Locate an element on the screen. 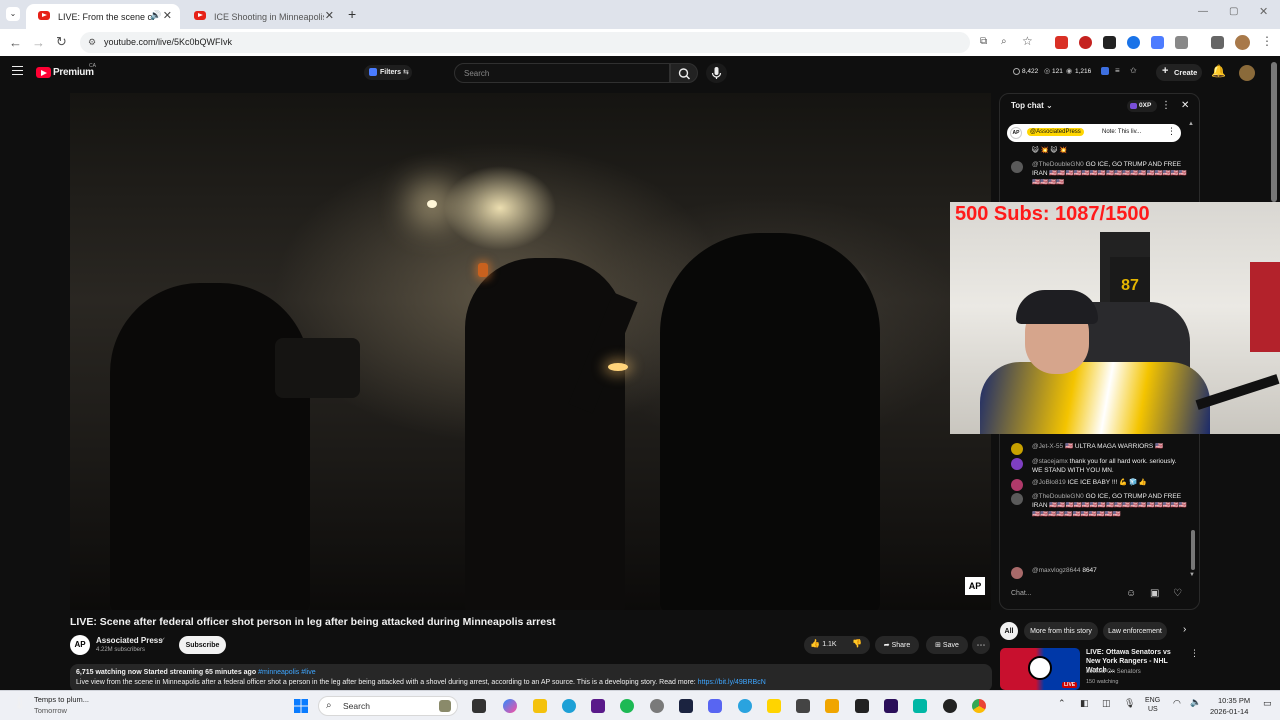 This screenshot has width=1280, height=720. profile-avatar is located at coordinates (1242, 42).